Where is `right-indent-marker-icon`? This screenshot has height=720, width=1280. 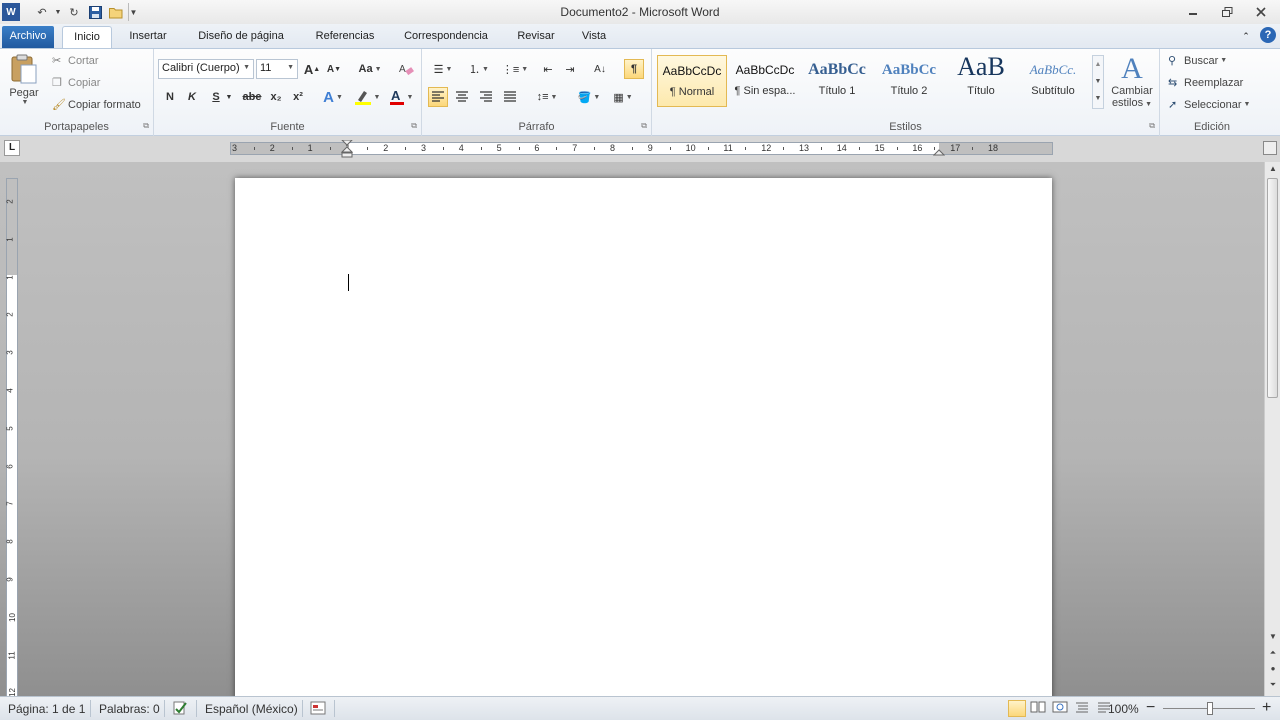 right-indent-marker-icon is located at coordinates (939, 151).